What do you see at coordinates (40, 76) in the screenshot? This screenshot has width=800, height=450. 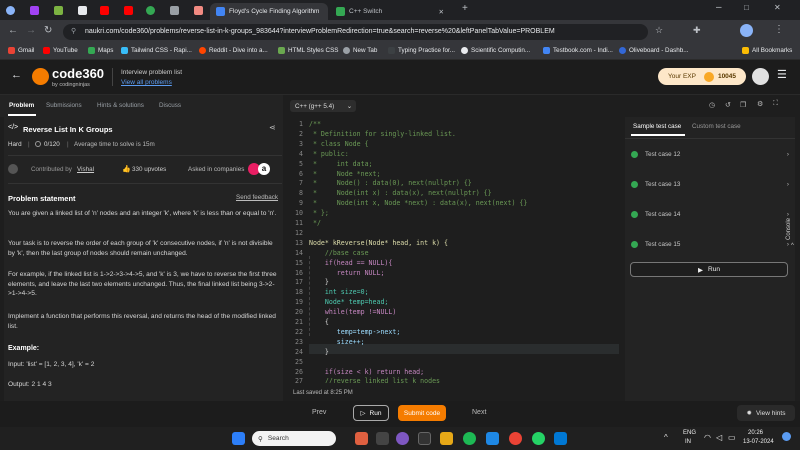 I see `code360-logo-icon` at bounding box center [40, 76].